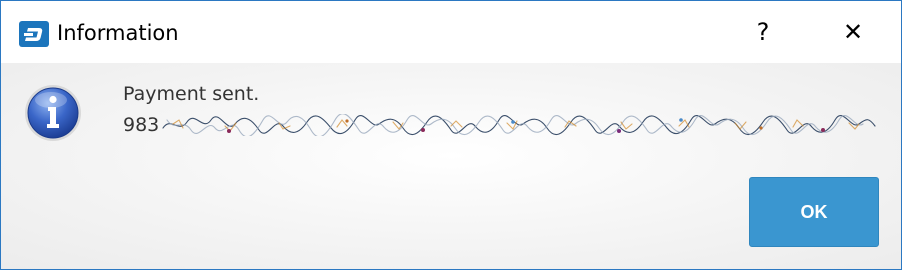  I want to click on help-button: ?, so click(763, 32).